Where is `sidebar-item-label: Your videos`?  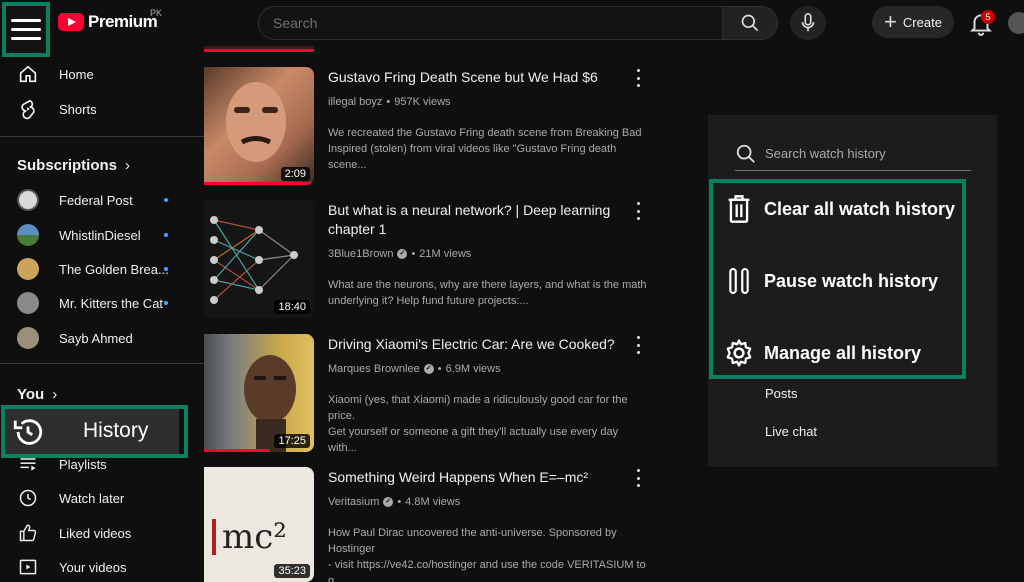 sidebar-item-label: Your videos is located at coordinates (93, 567).